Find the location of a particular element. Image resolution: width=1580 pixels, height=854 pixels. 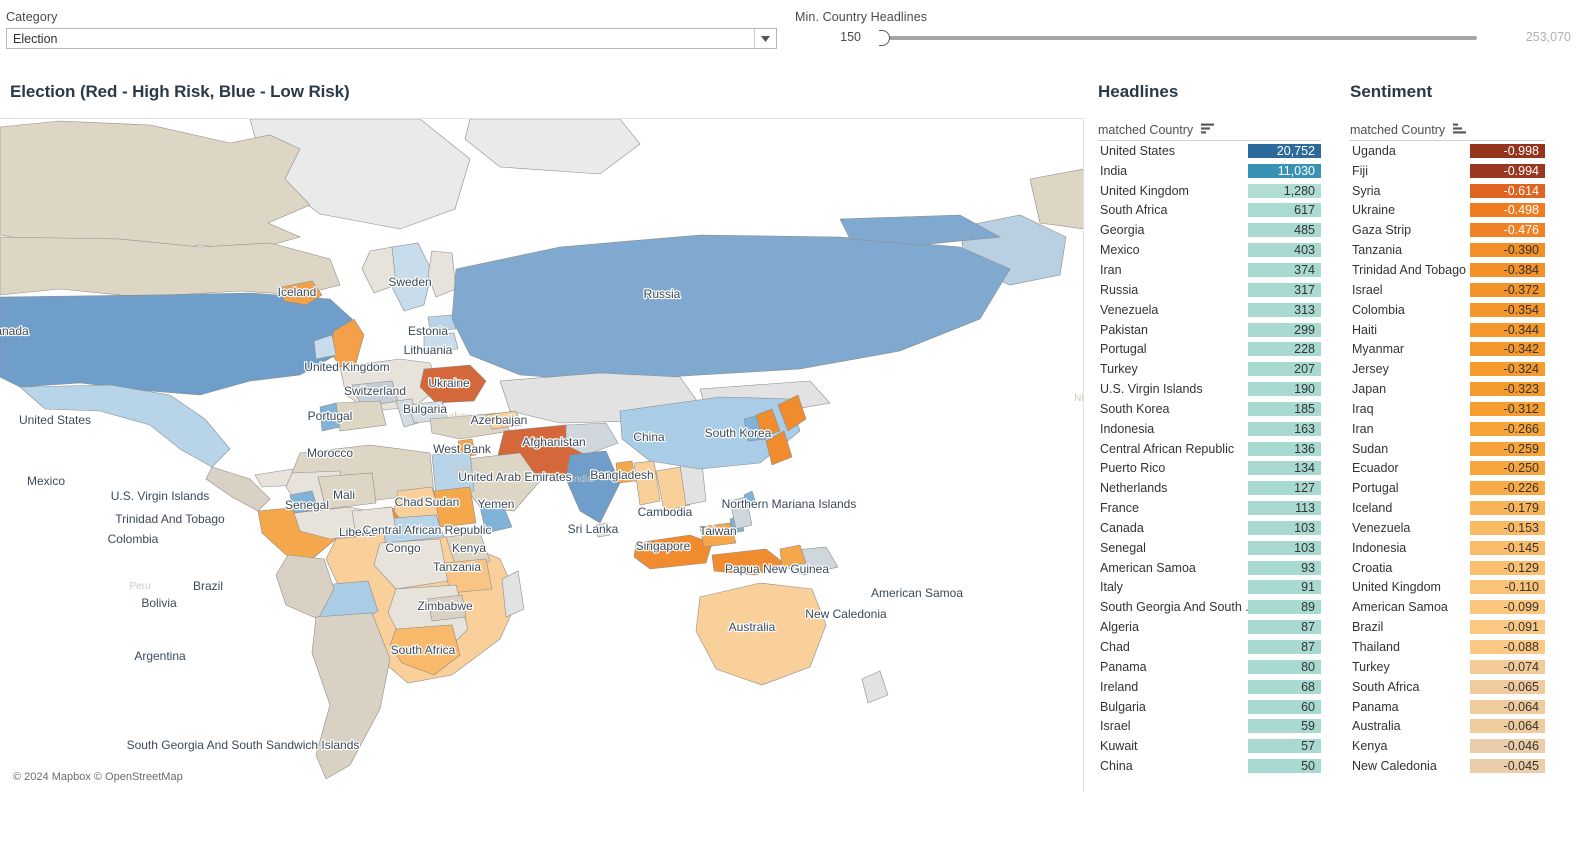

table-row: Venezuela 313 is located at coordinates (1217, 310).